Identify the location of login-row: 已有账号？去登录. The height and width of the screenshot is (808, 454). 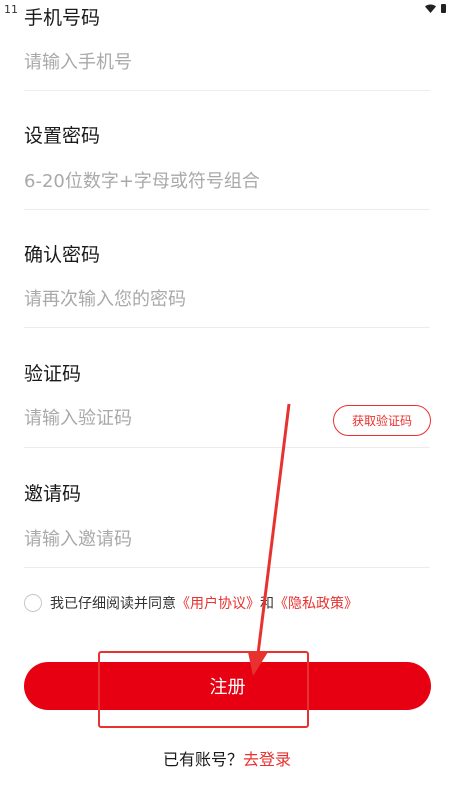
(227, 758).